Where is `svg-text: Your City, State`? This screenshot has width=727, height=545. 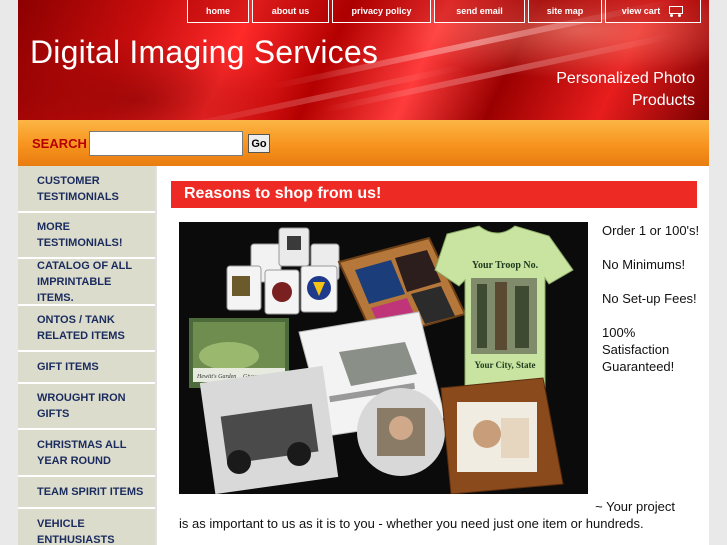 svg-text: Your City, State is located at coordinates (504, 365).